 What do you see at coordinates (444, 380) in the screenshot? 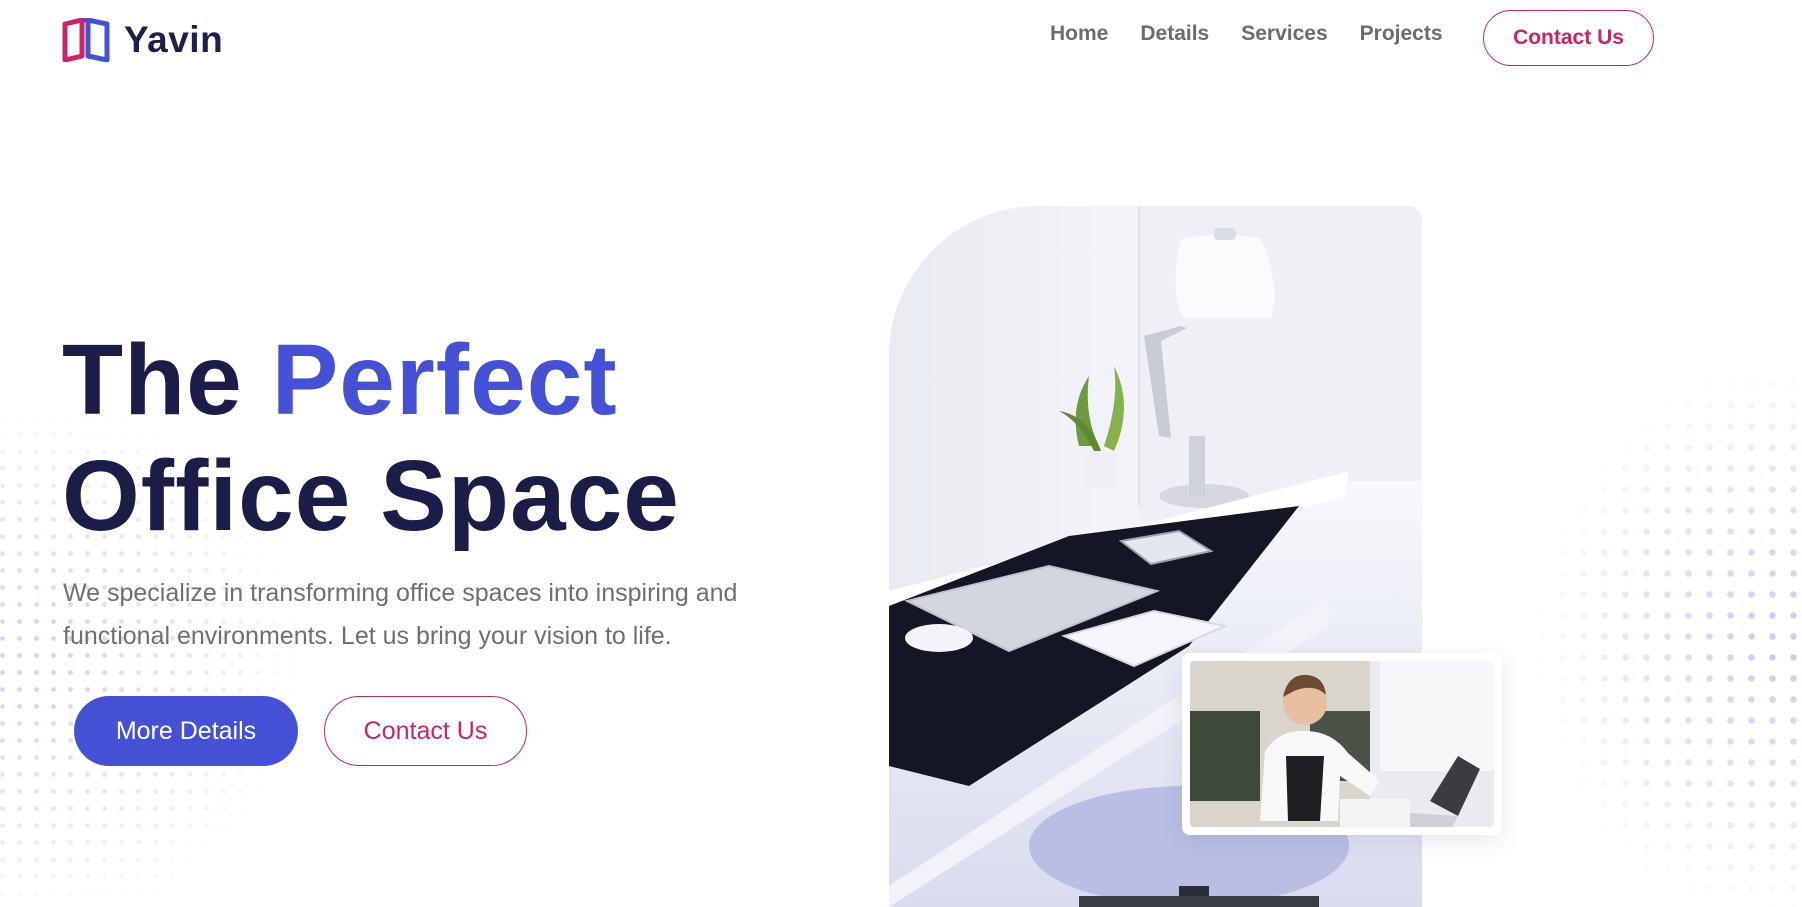
I see `hero-title-accent: Perfect` at bounding box center [444, 380].